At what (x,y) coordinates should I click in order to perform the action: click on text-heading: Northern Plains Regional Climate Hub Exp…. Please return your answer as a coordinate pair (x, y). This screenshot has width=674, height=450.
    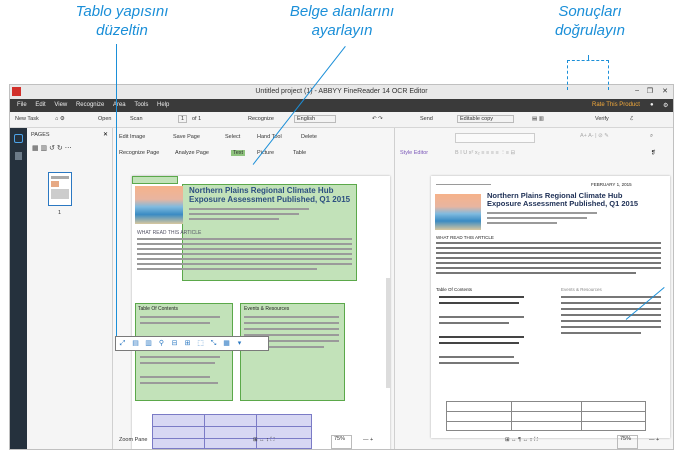
    Looking at the image, I should click on (563, 199).